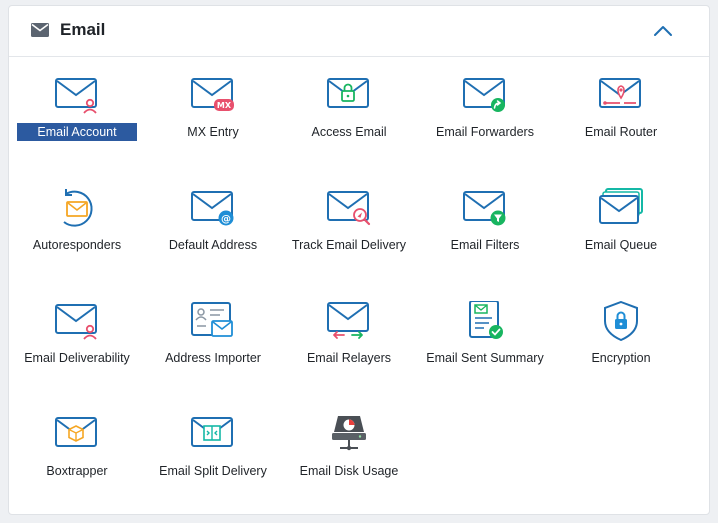 The image size is (718, 523). I want to click on tool-email-disk-usage: Email Disk Usage, so click(349, 446).